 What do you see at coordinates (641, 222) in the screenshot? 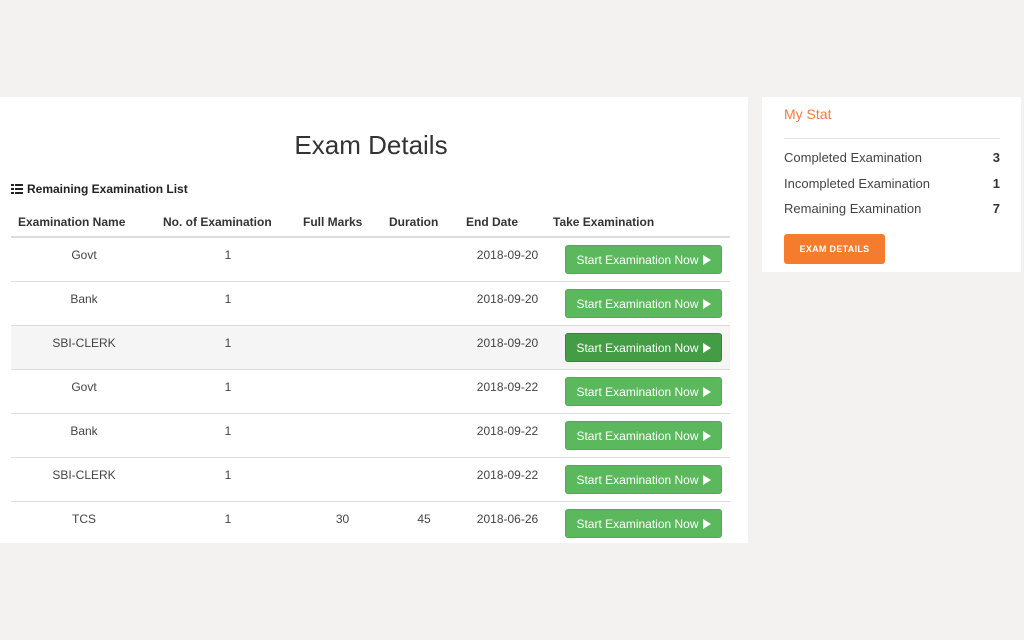
I see `col-header-take-exam: Take Examination` at bounding box center [641, 222].